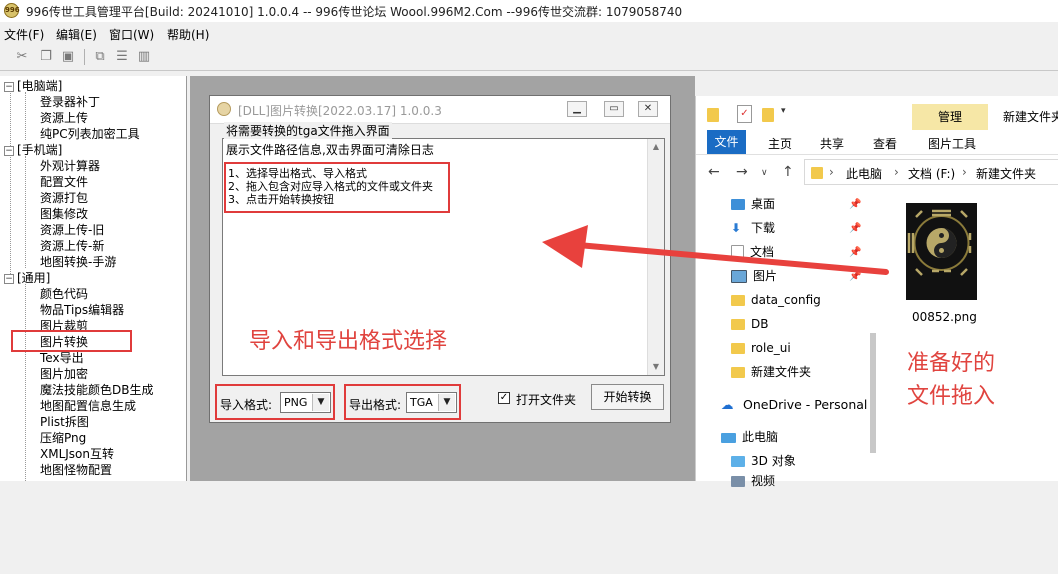 The height and width of the screenshot is (574, 1058). Describe the element at coordinates (855, 204) in the screenshot. I see `pin-icon: 📌` at that location.